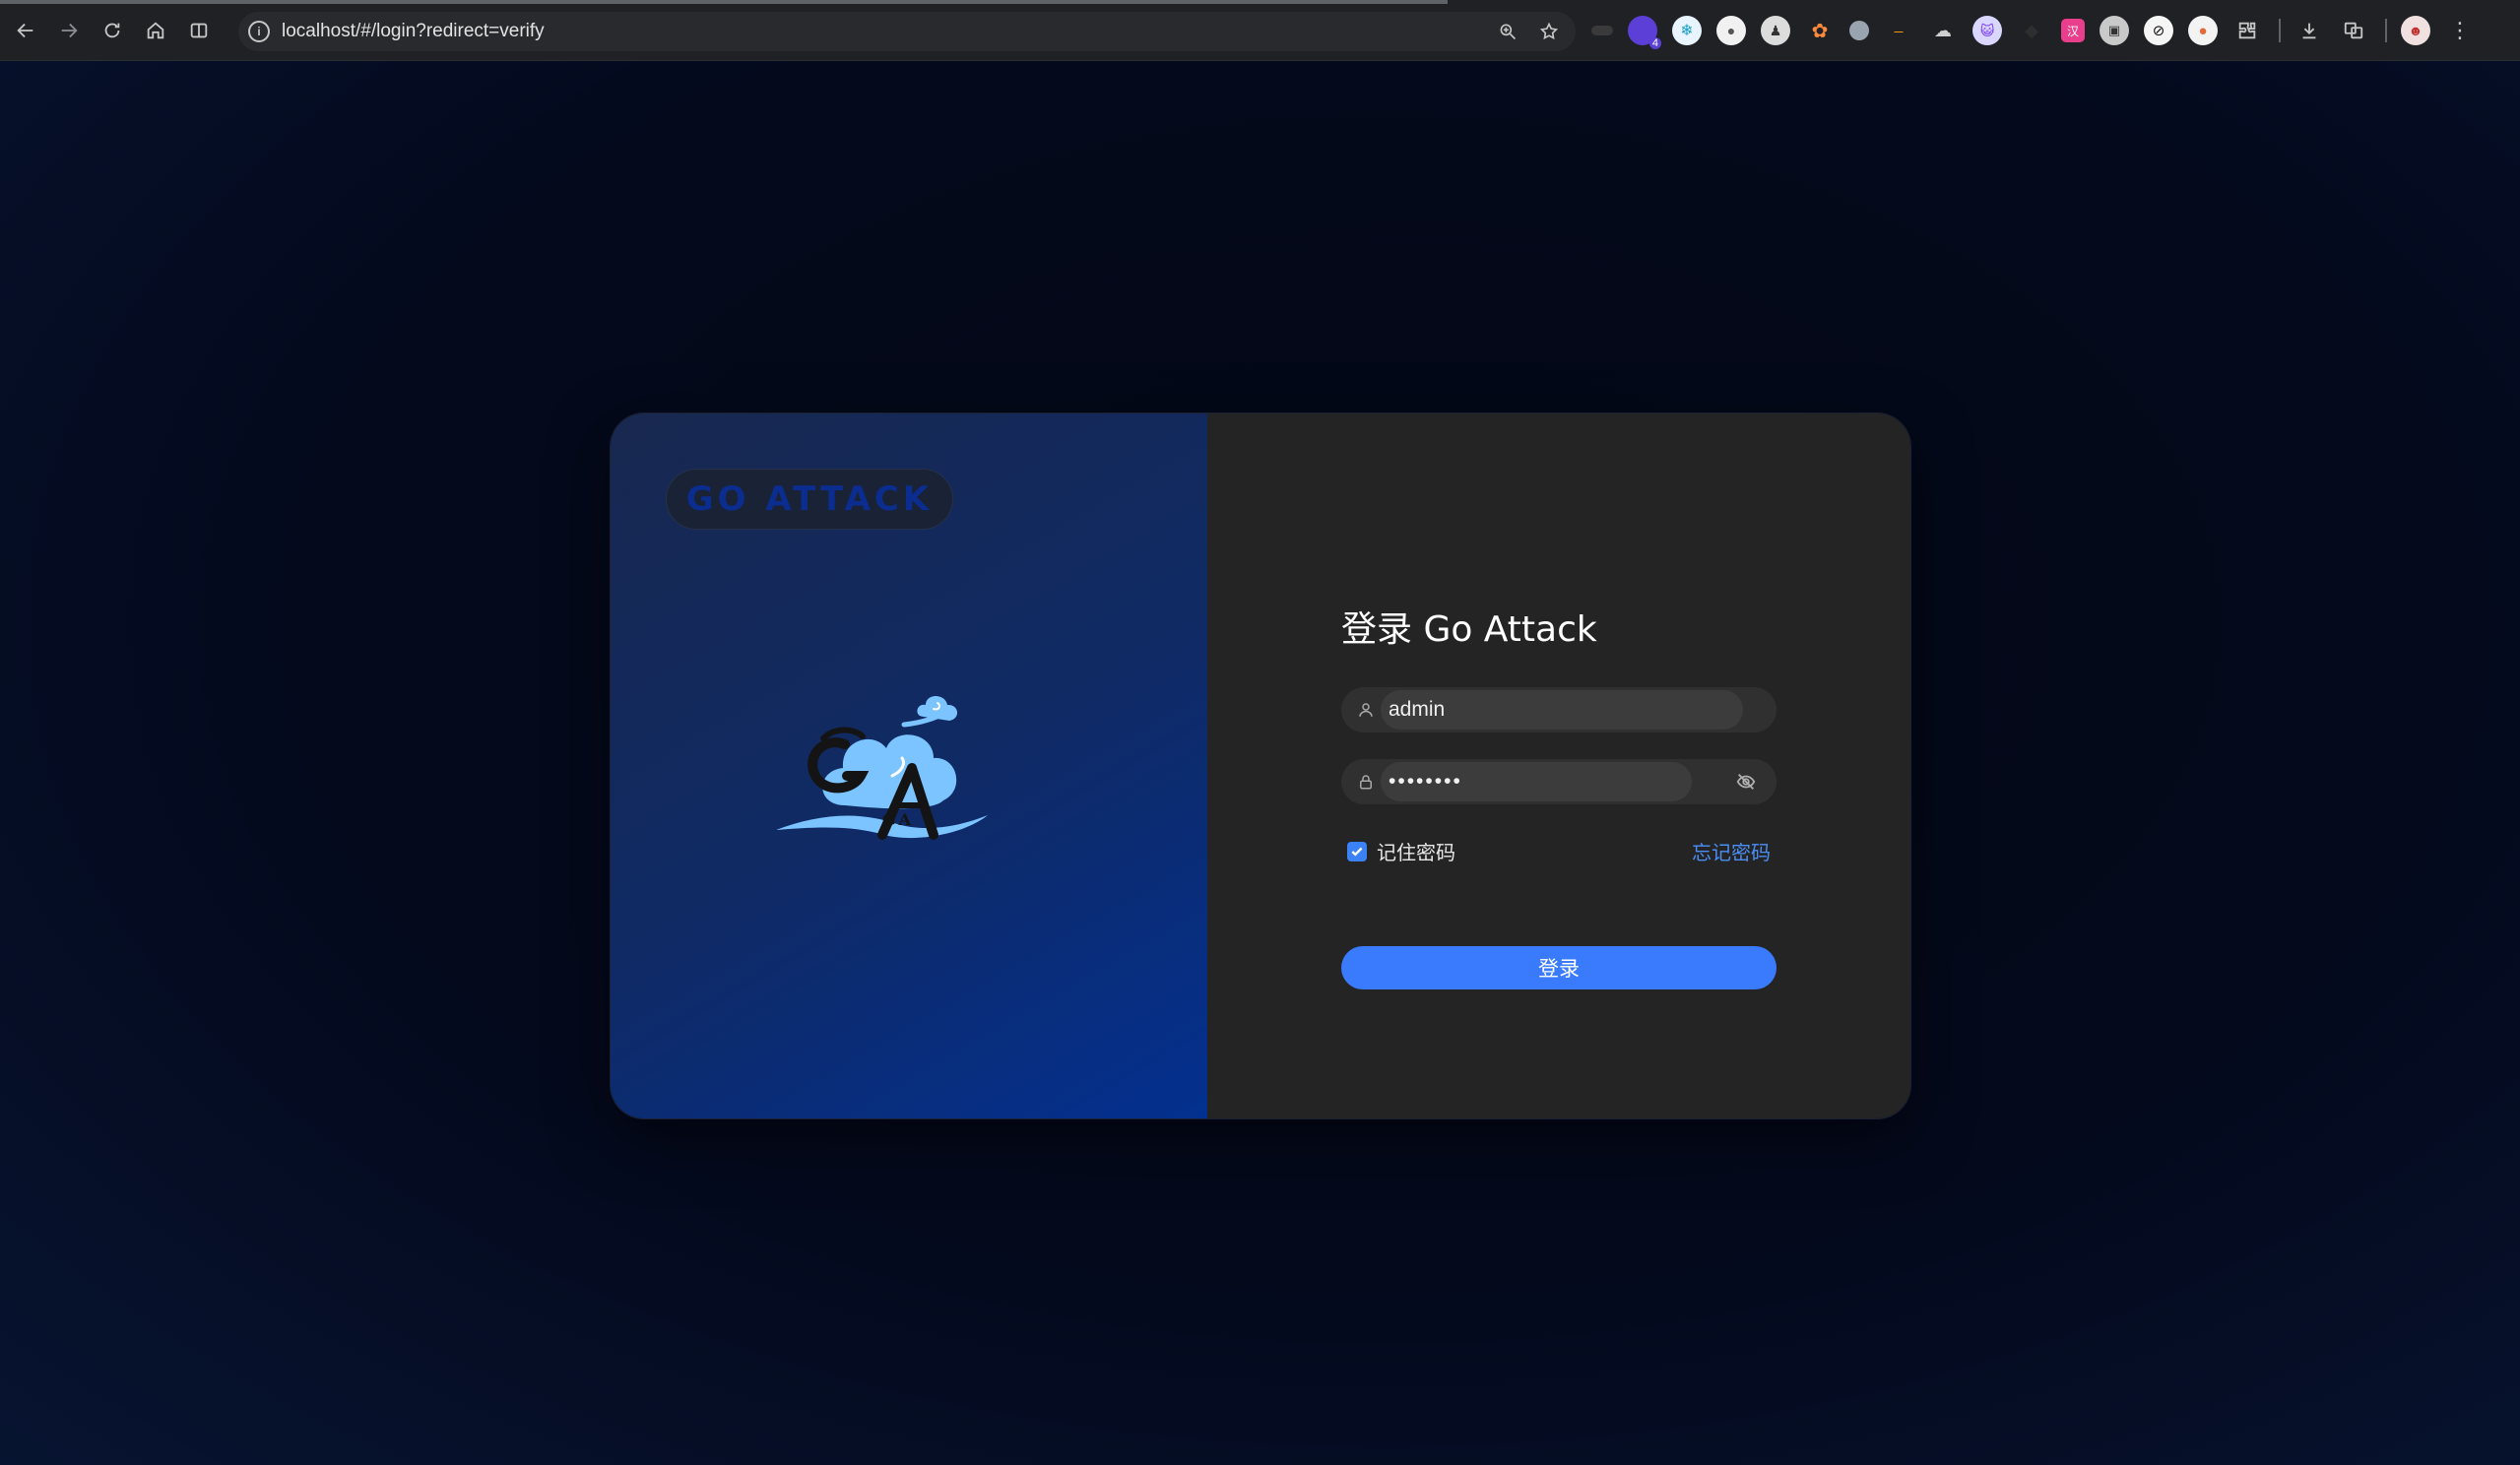 The image size is (2520, 1465). Describe the element at coordinates (1820, 30) in the screenshot. I see `extension-icon: ✿` at that location.